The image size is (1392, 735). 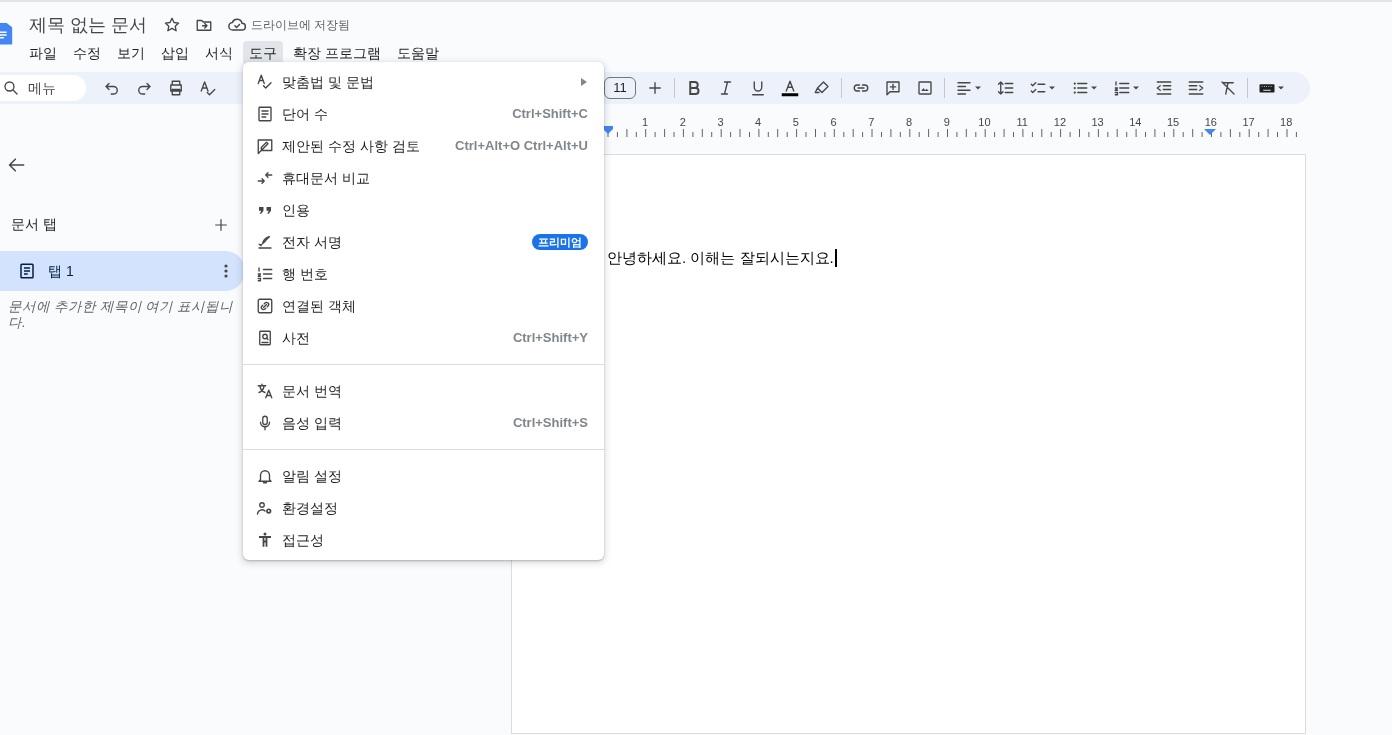 What do you see at coordinates (1210, 122) in the screenshot?
I see `ruler-number: 16` at bounding box center [1210, 122].